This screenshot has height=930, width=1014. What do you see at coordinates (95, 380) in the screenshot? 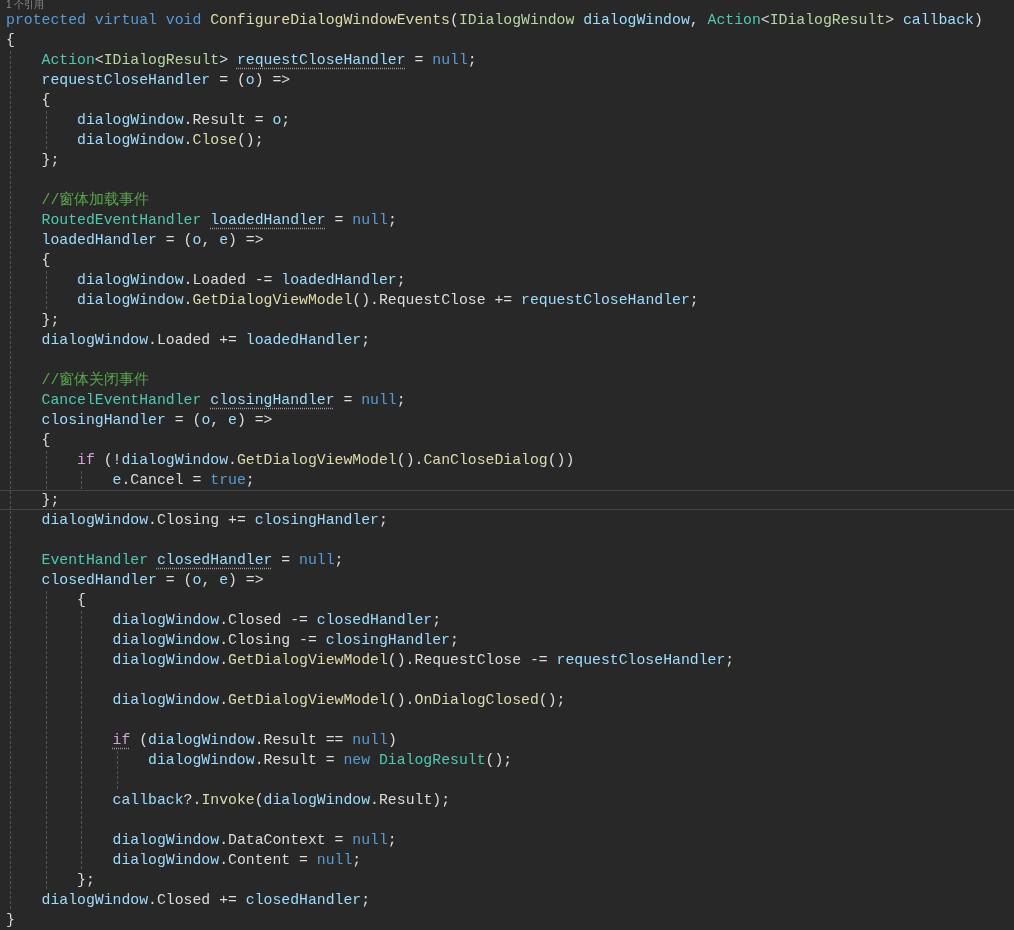
I see `code-line: //窗体关闭事件` at bounding box center [95, 380].